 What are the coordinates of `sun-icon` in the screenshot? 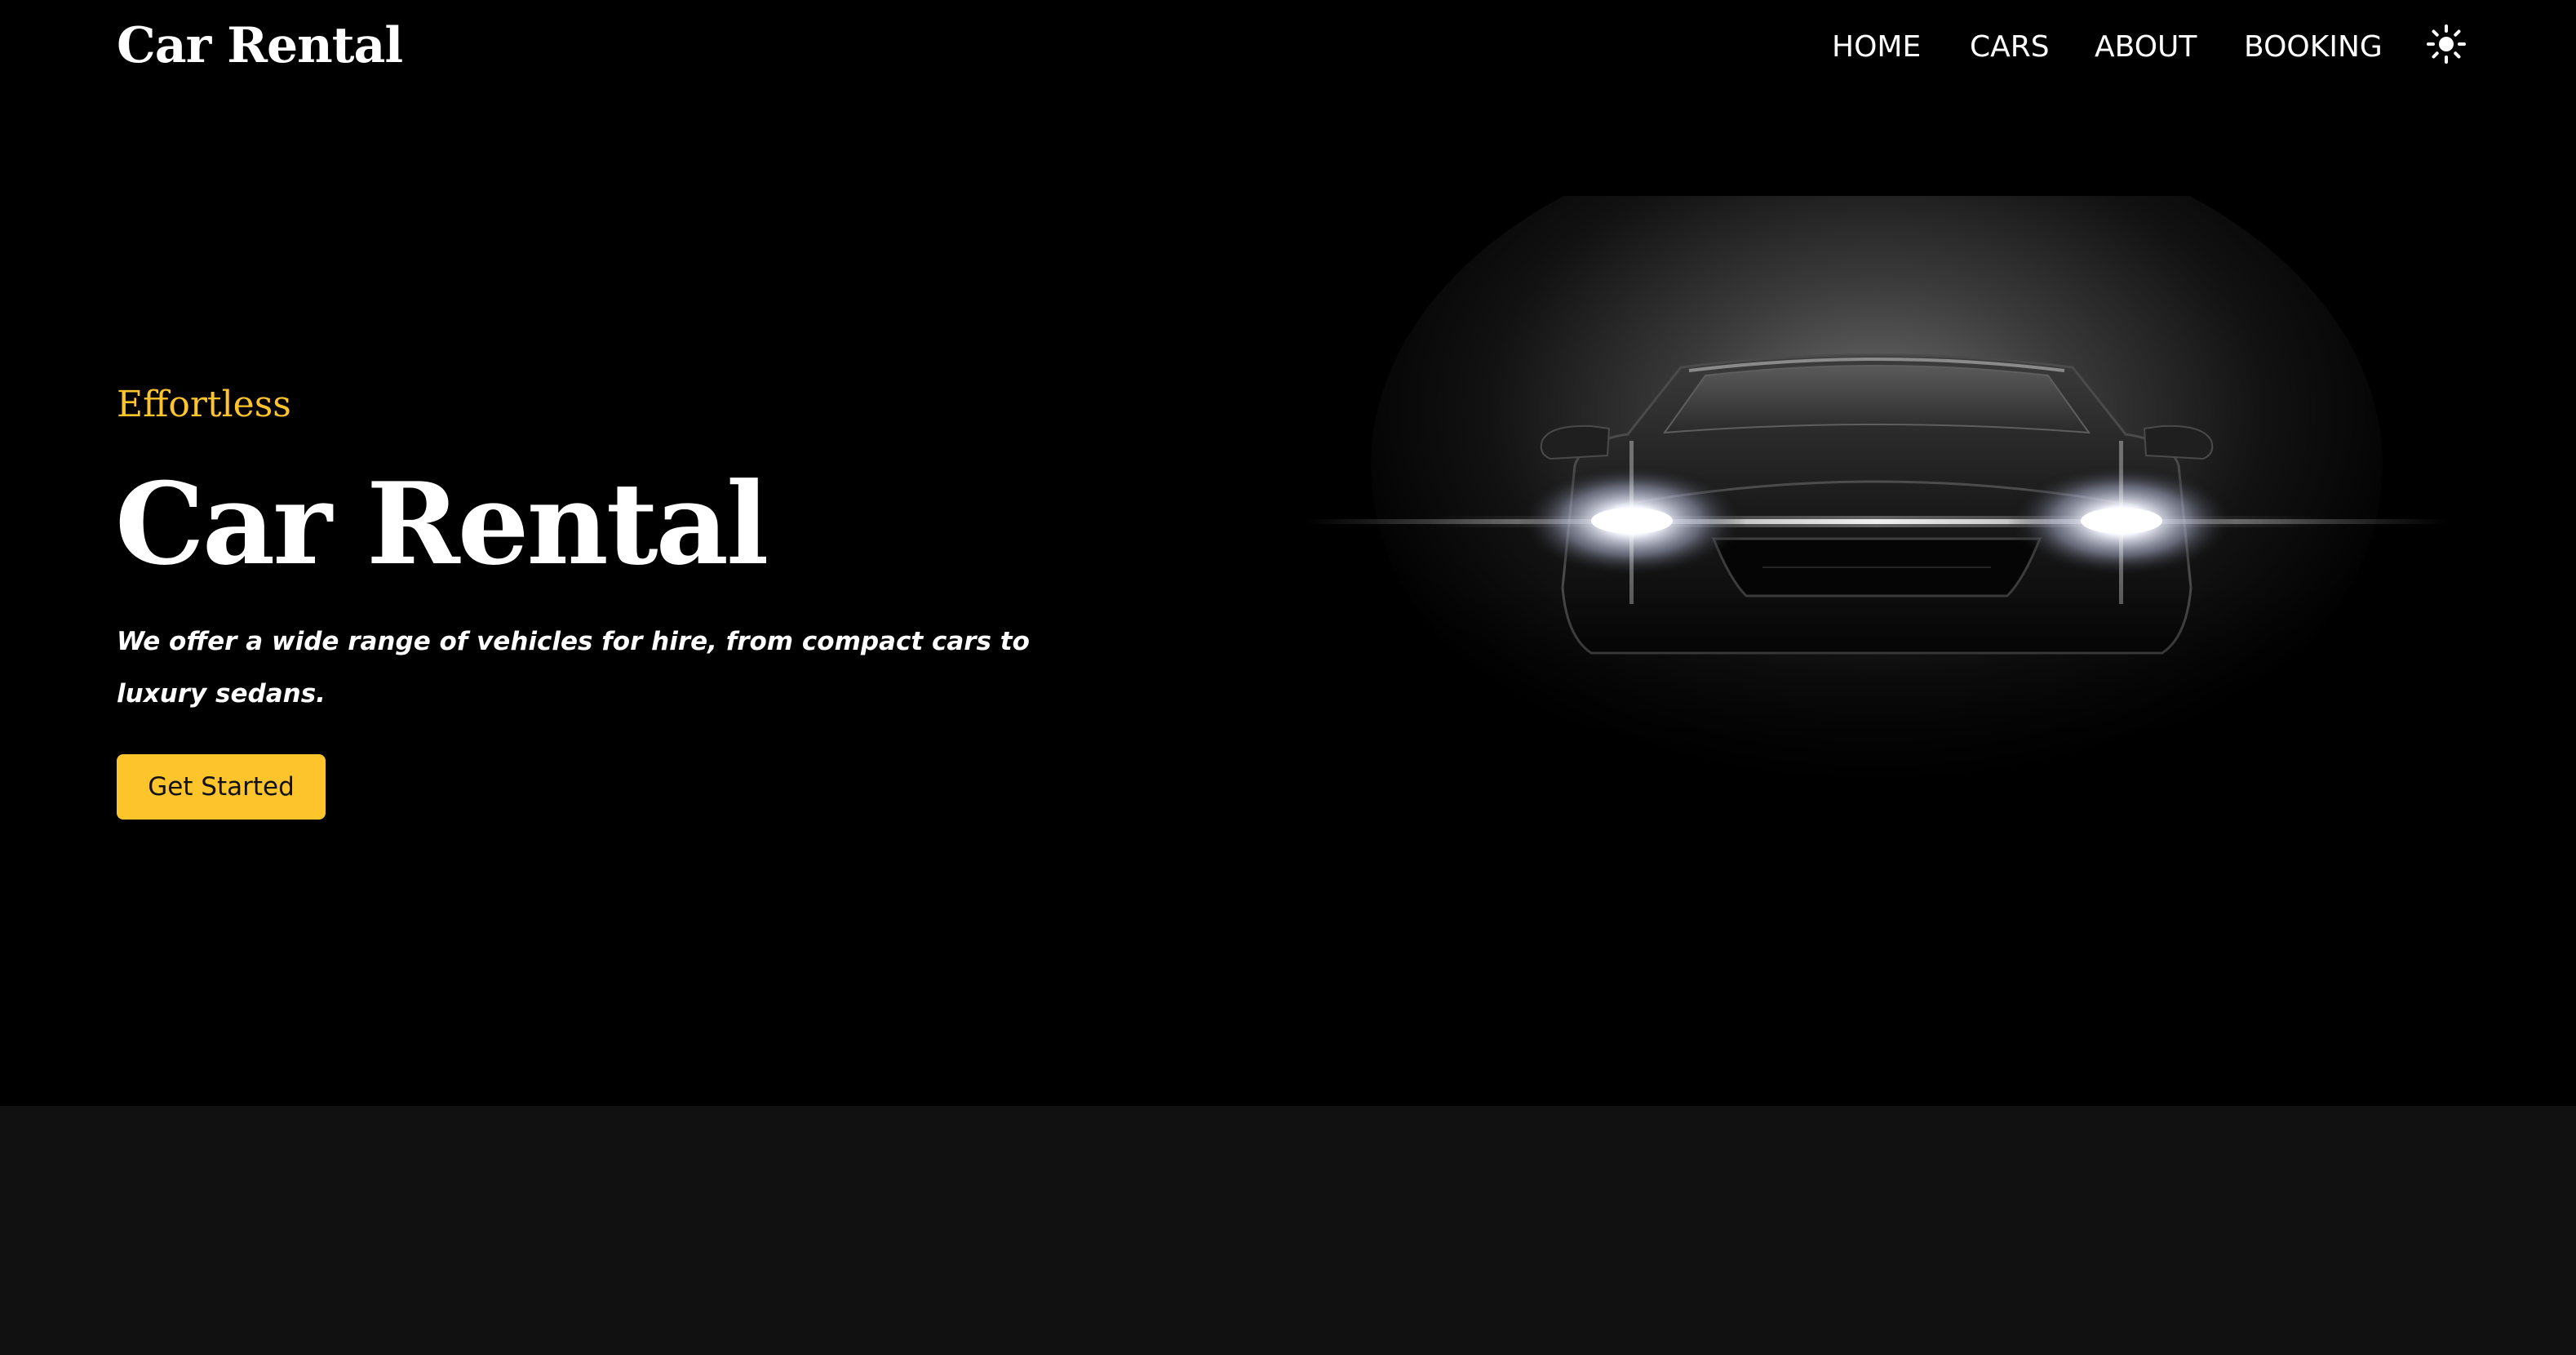 It's located at (2446, 44).